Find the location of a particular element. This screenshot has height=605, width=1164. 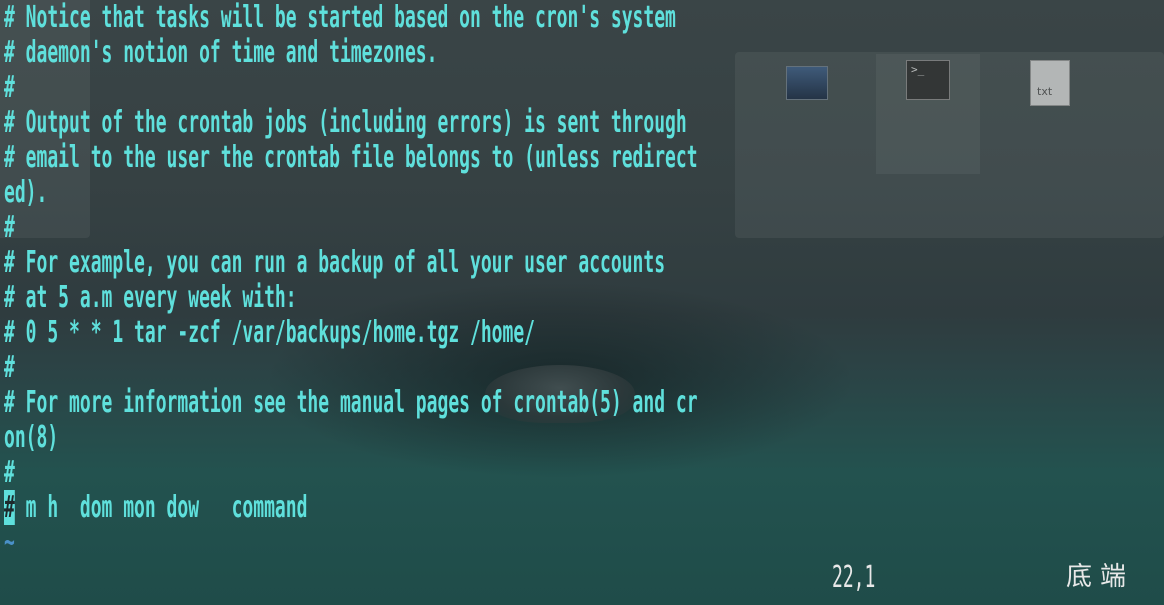

terminal-icon is located at coordinates (928, 80).